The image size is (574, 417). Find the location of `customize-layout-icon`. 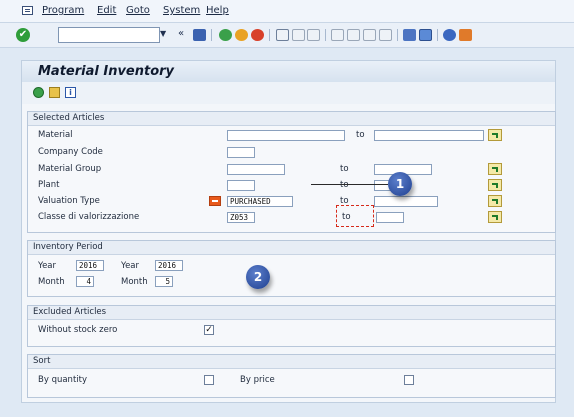

customize-layout-icon is located at coordinates (465, 35).